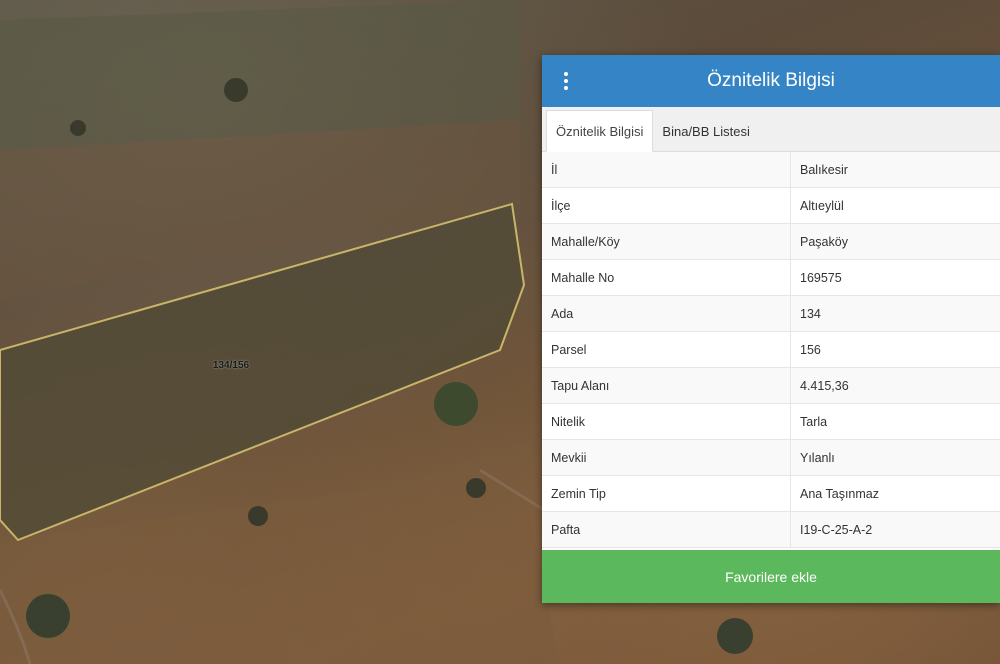 Image resolution: width=1000 pixels, height=664 pixels. I want to click on row-key: Ada, so click(666, 313).